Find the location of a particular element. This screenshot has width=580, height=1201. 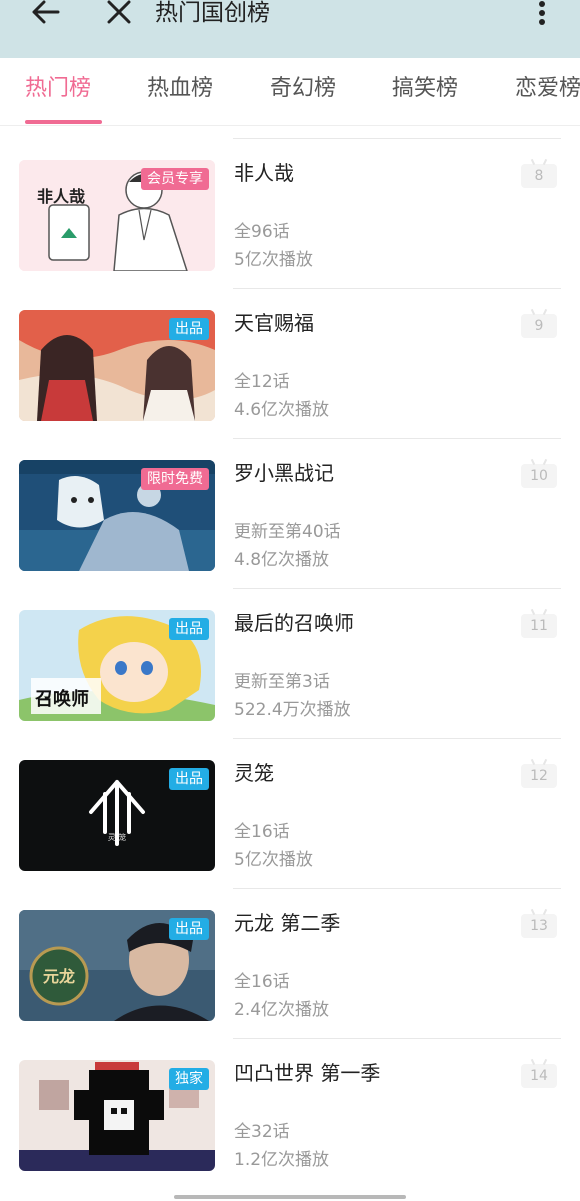

item-title: 天官赐福 is located at coordinates (274, 323).